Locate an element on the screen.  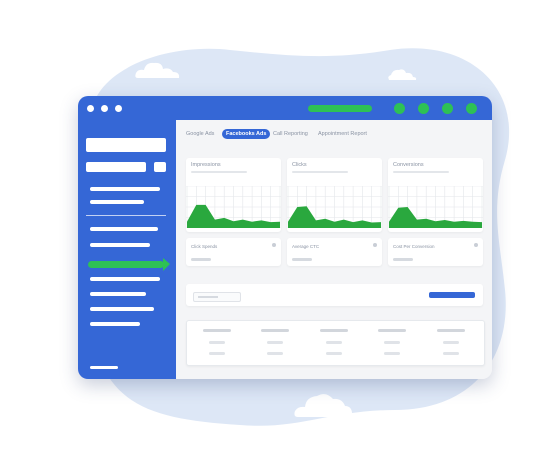
sidebar is located at coordinates (127, 249).